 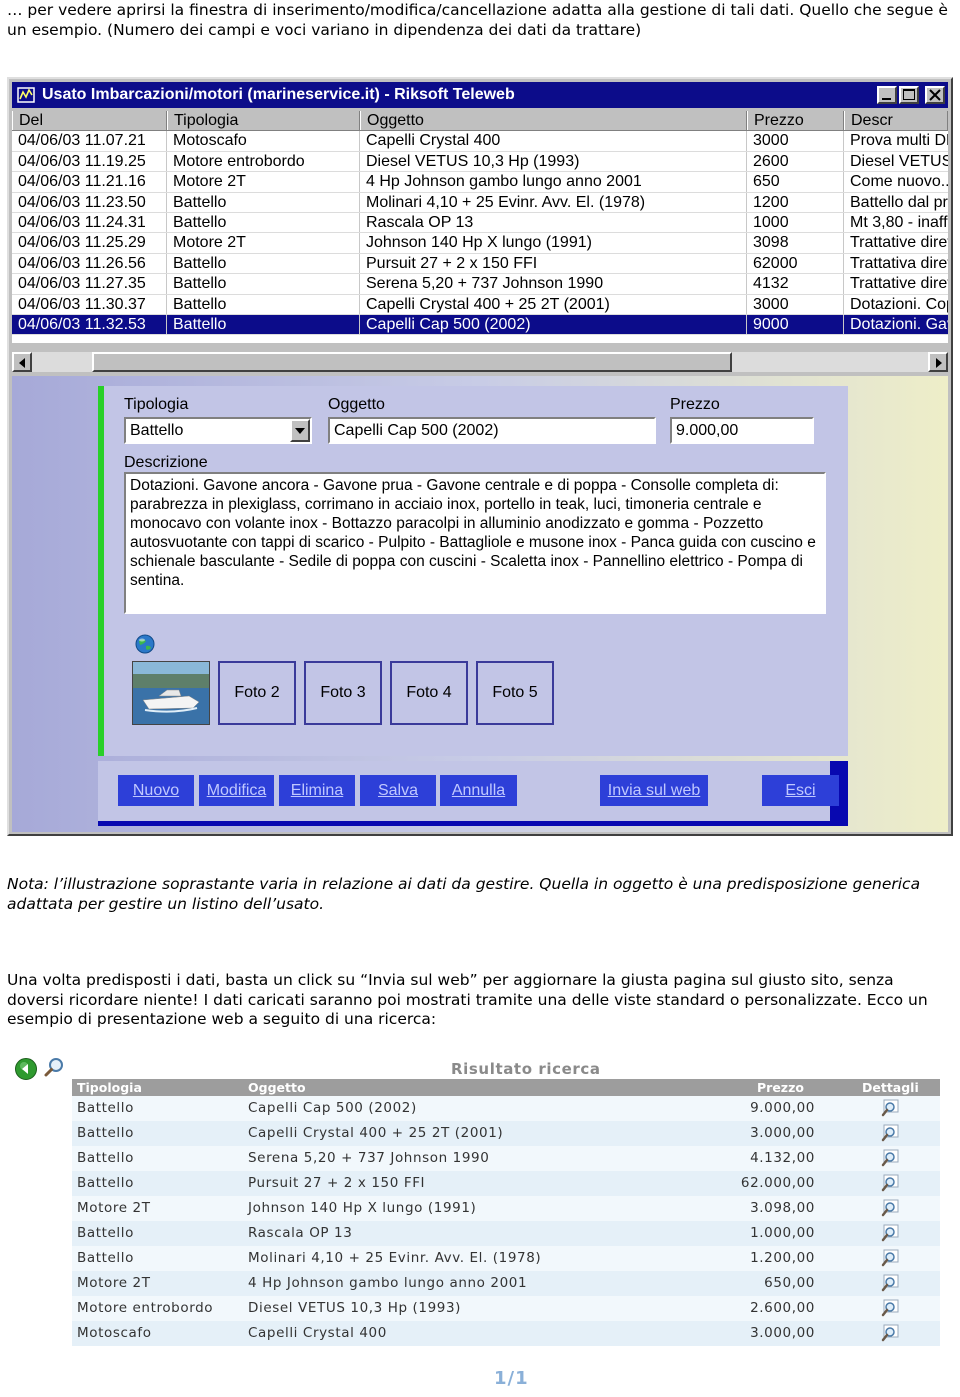 What do you see at coordinates (300, 430) in the screenshot?
I see `dropdown-button` at bounding box center [300, 430].